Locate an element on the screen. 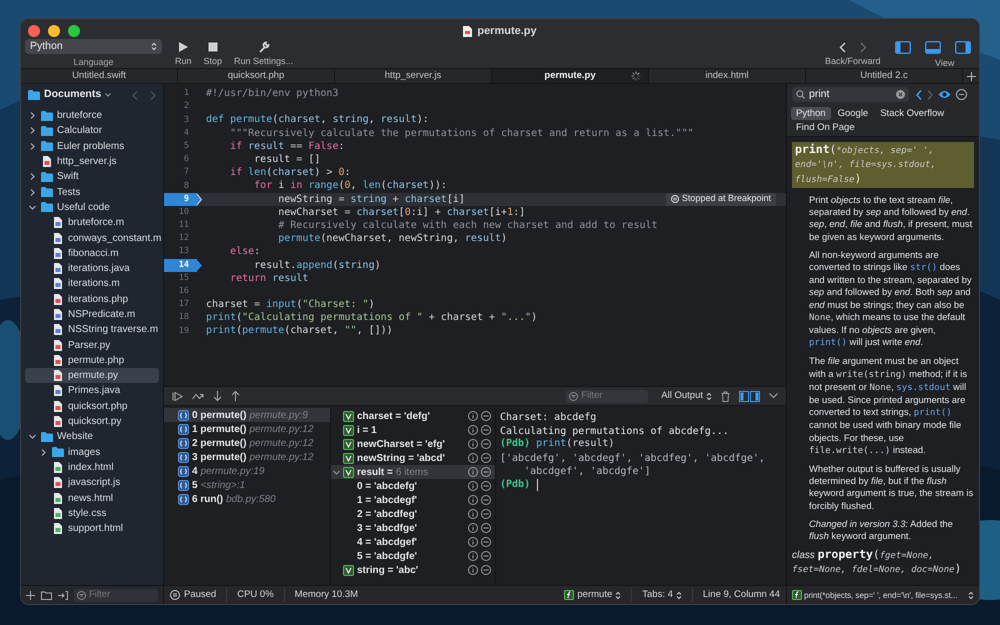 This screenshot has height=625, width=1000. file-tree-item: quicksort.py is located at coordinates (92, 422).